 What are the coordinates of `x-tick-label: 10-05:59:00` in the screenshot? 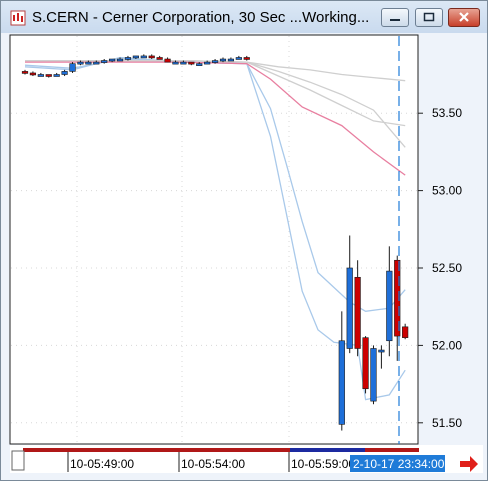 It's located at (323, 464).